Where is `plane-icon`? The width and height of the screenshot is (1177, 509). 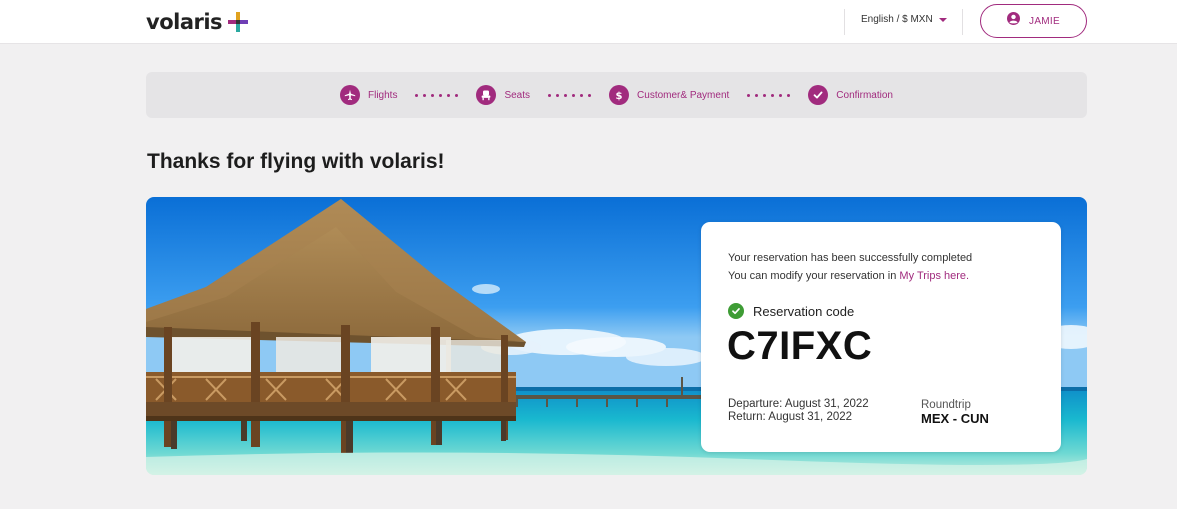
plane-icon is located at coordinates (350, 95).